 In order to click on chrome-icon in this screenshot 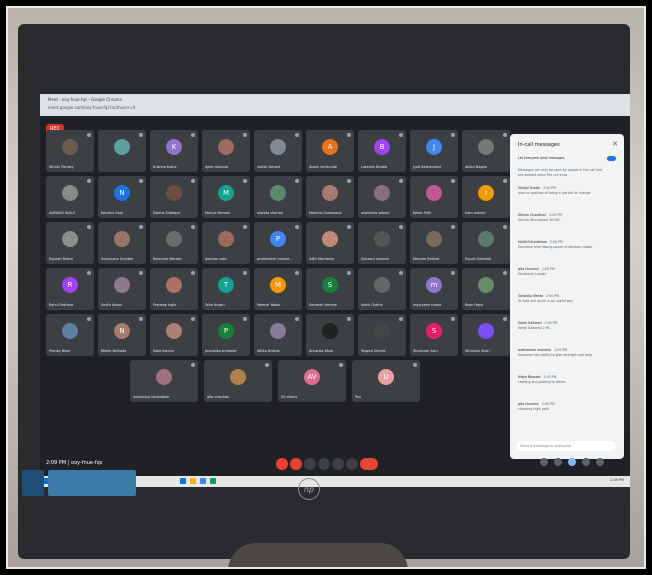, I will do `click(203, 481)`.